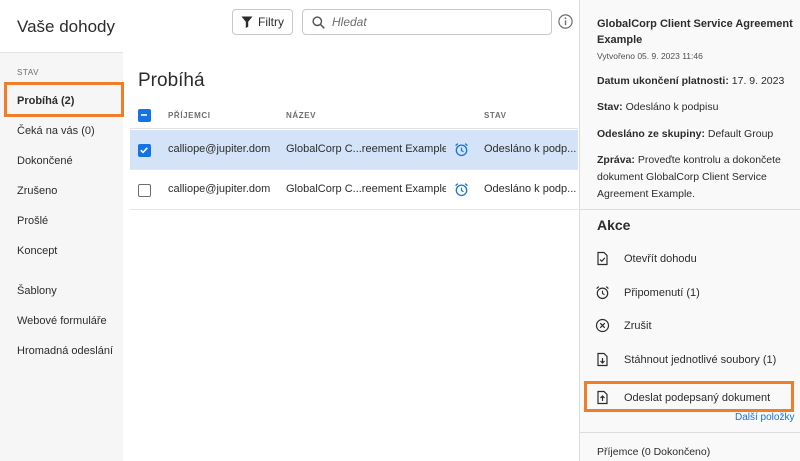  I want to click on status-field: Stav: Odesláno k podpisu, so click(697, 107).